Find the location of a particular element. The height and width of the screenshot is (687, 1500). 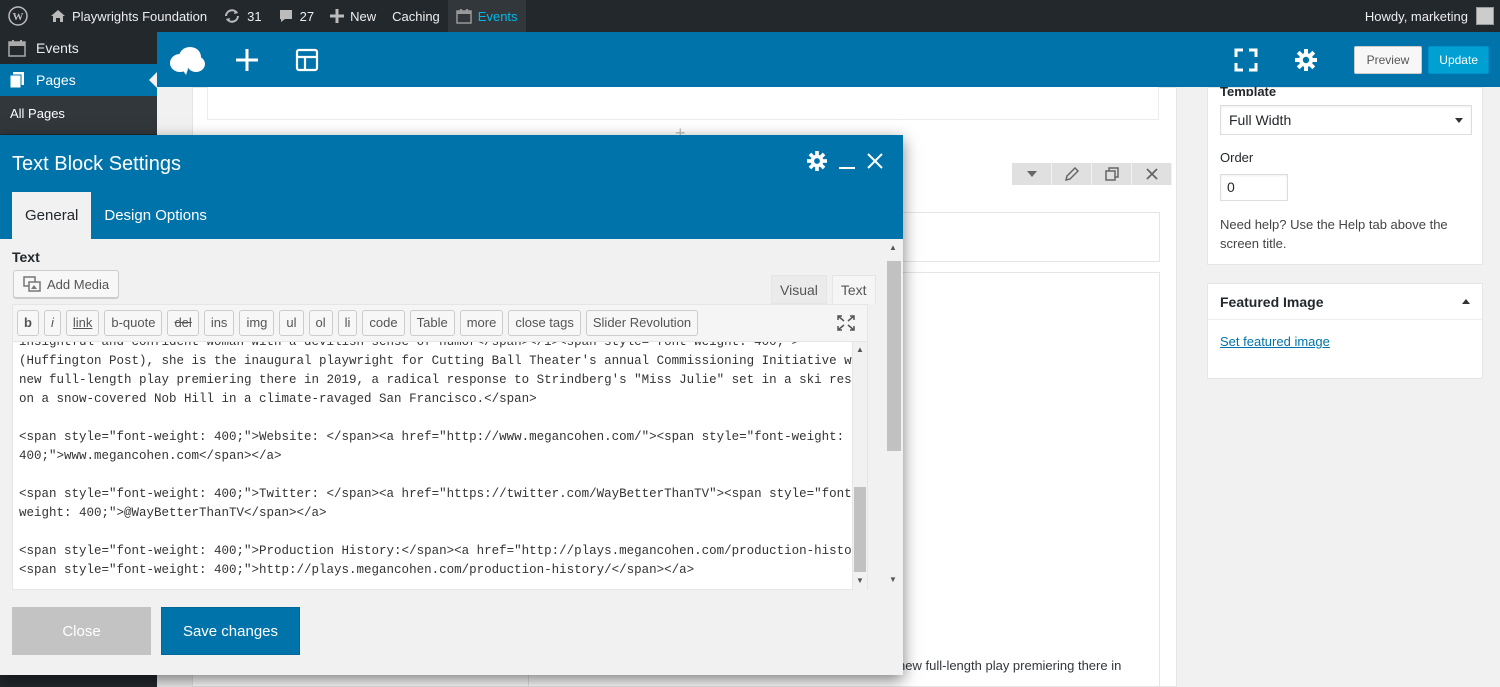

caching-link: Caching is located at coordinates (416, 16).